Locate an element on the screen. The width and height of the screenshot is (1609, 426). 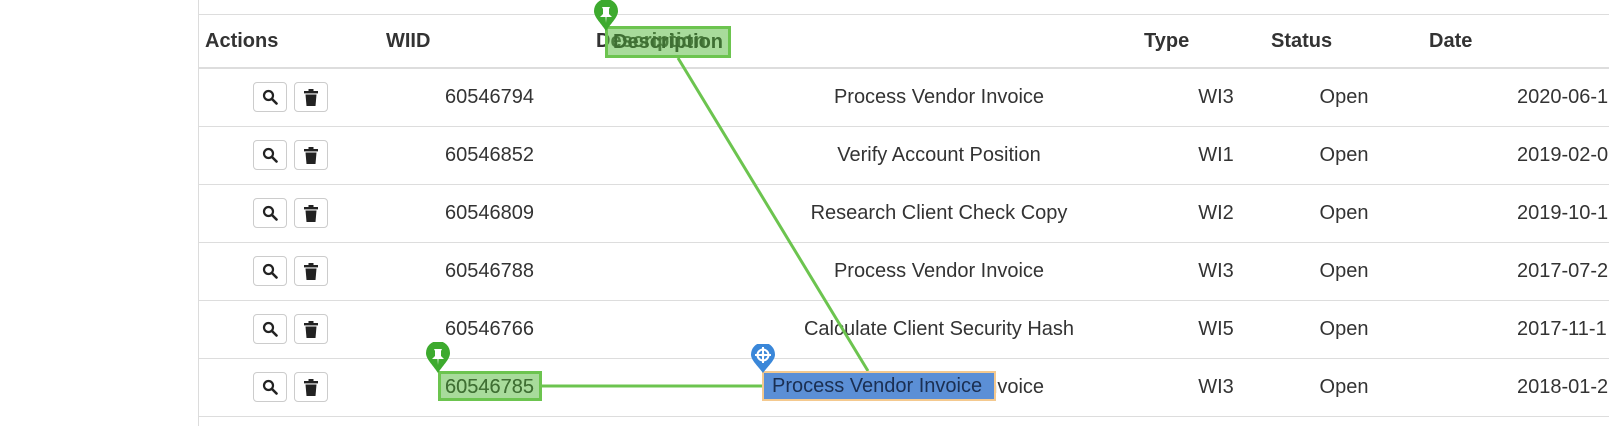
target-description-highlight-label: Process Vendor Invoice is located at coordinates (877, 386).